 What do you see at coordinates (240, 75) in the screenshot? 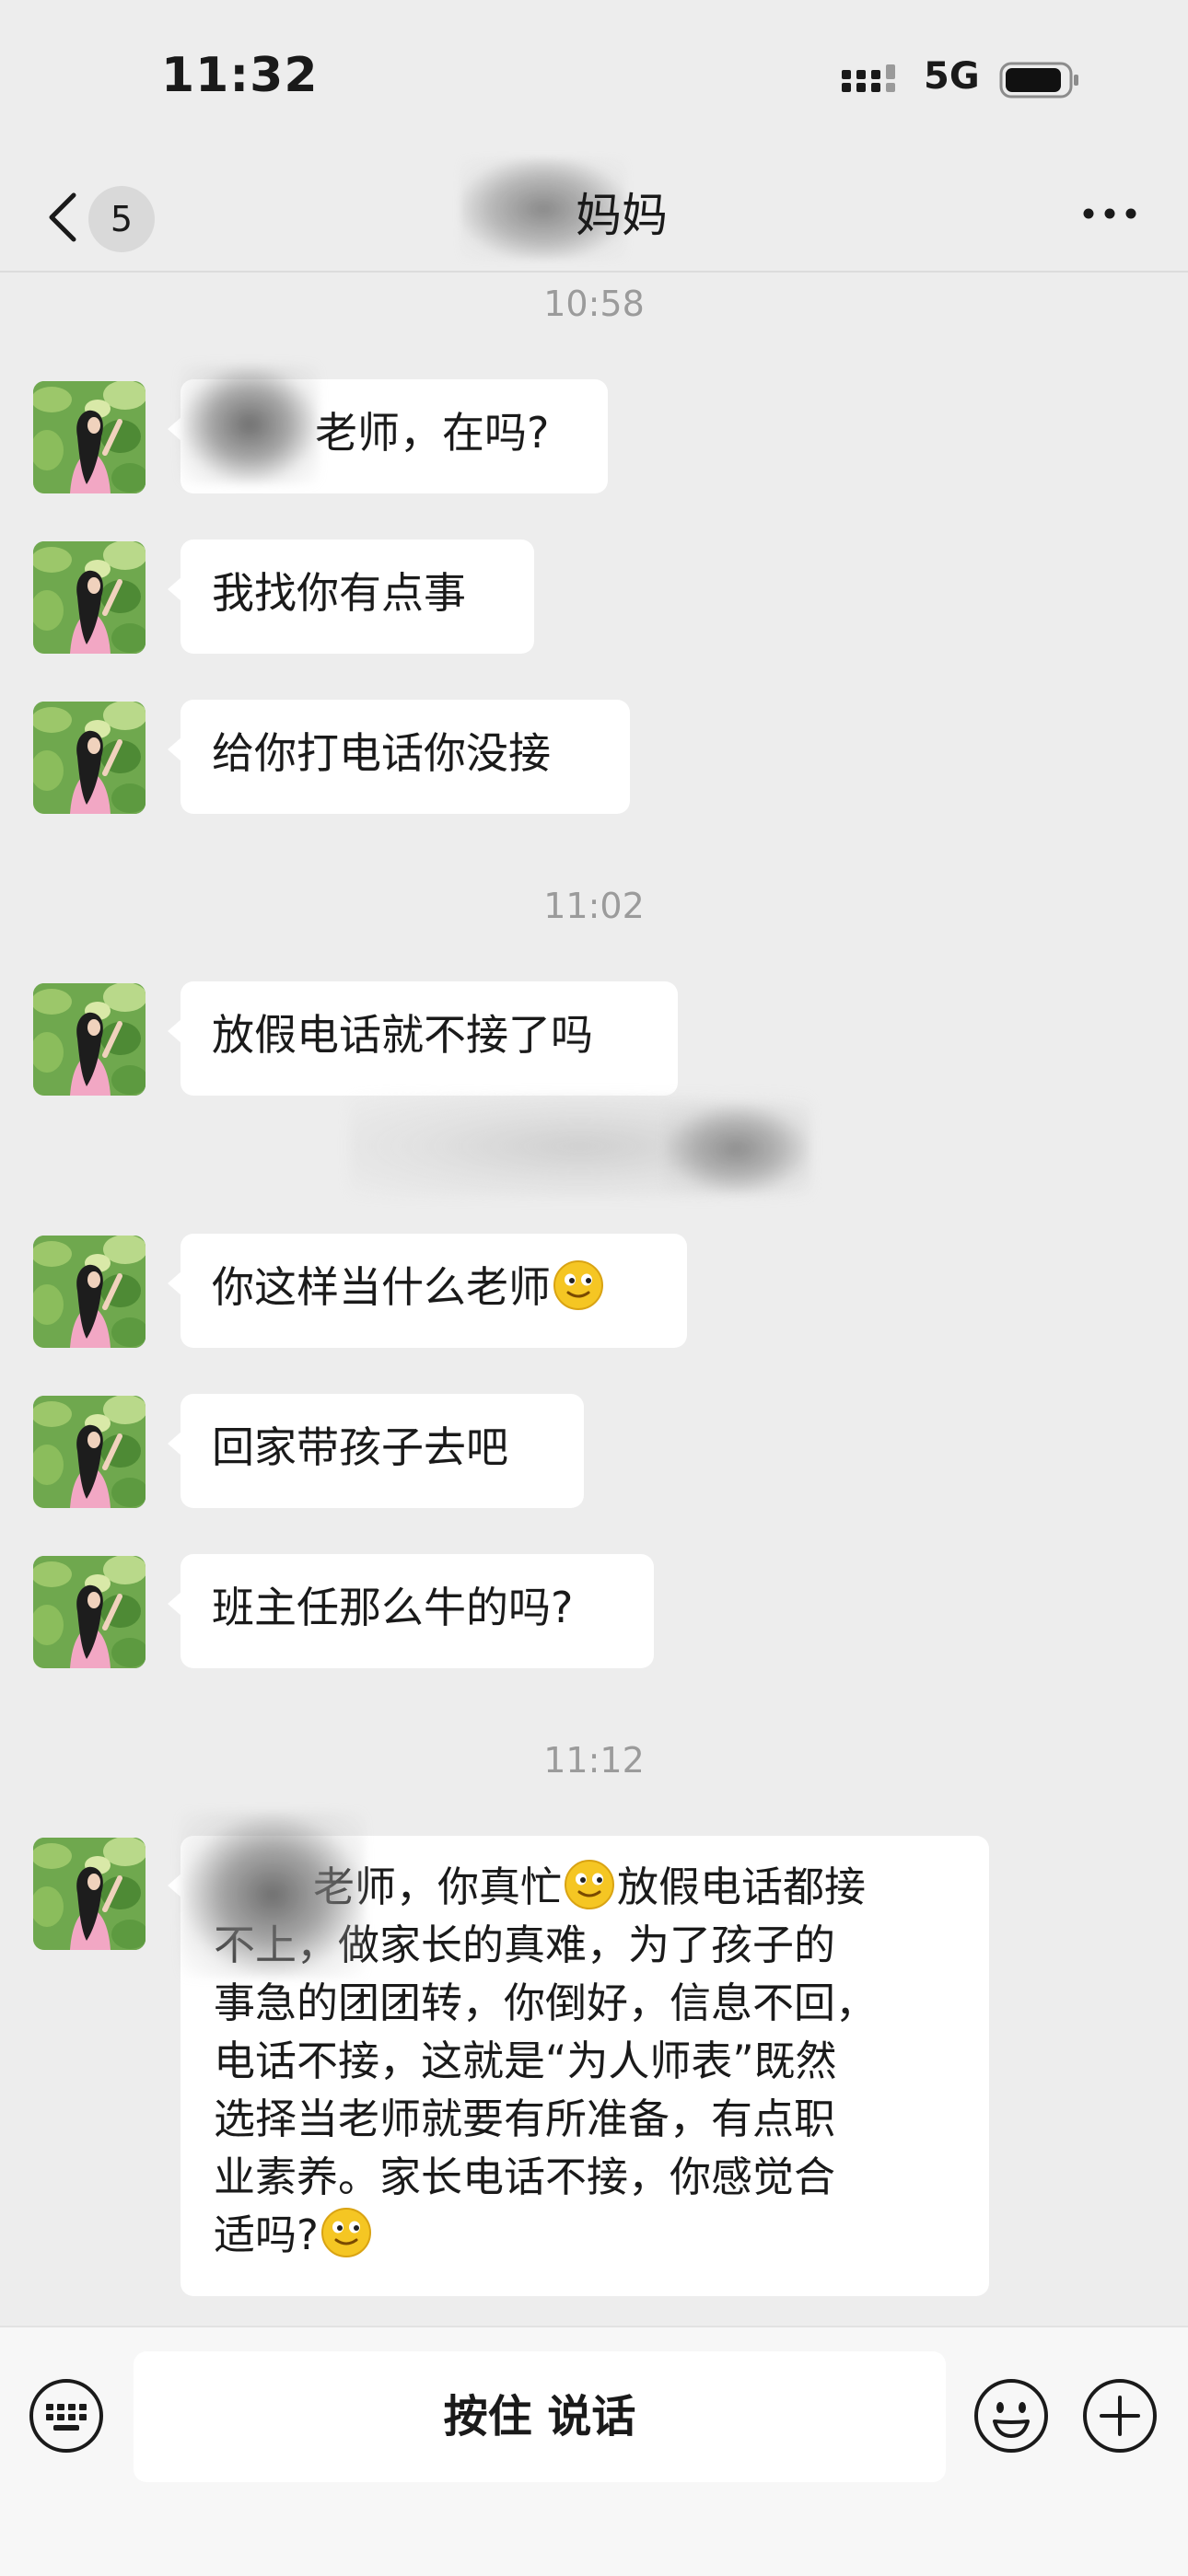
I see `status-time: 11:32` at bounding box center [240, 75].